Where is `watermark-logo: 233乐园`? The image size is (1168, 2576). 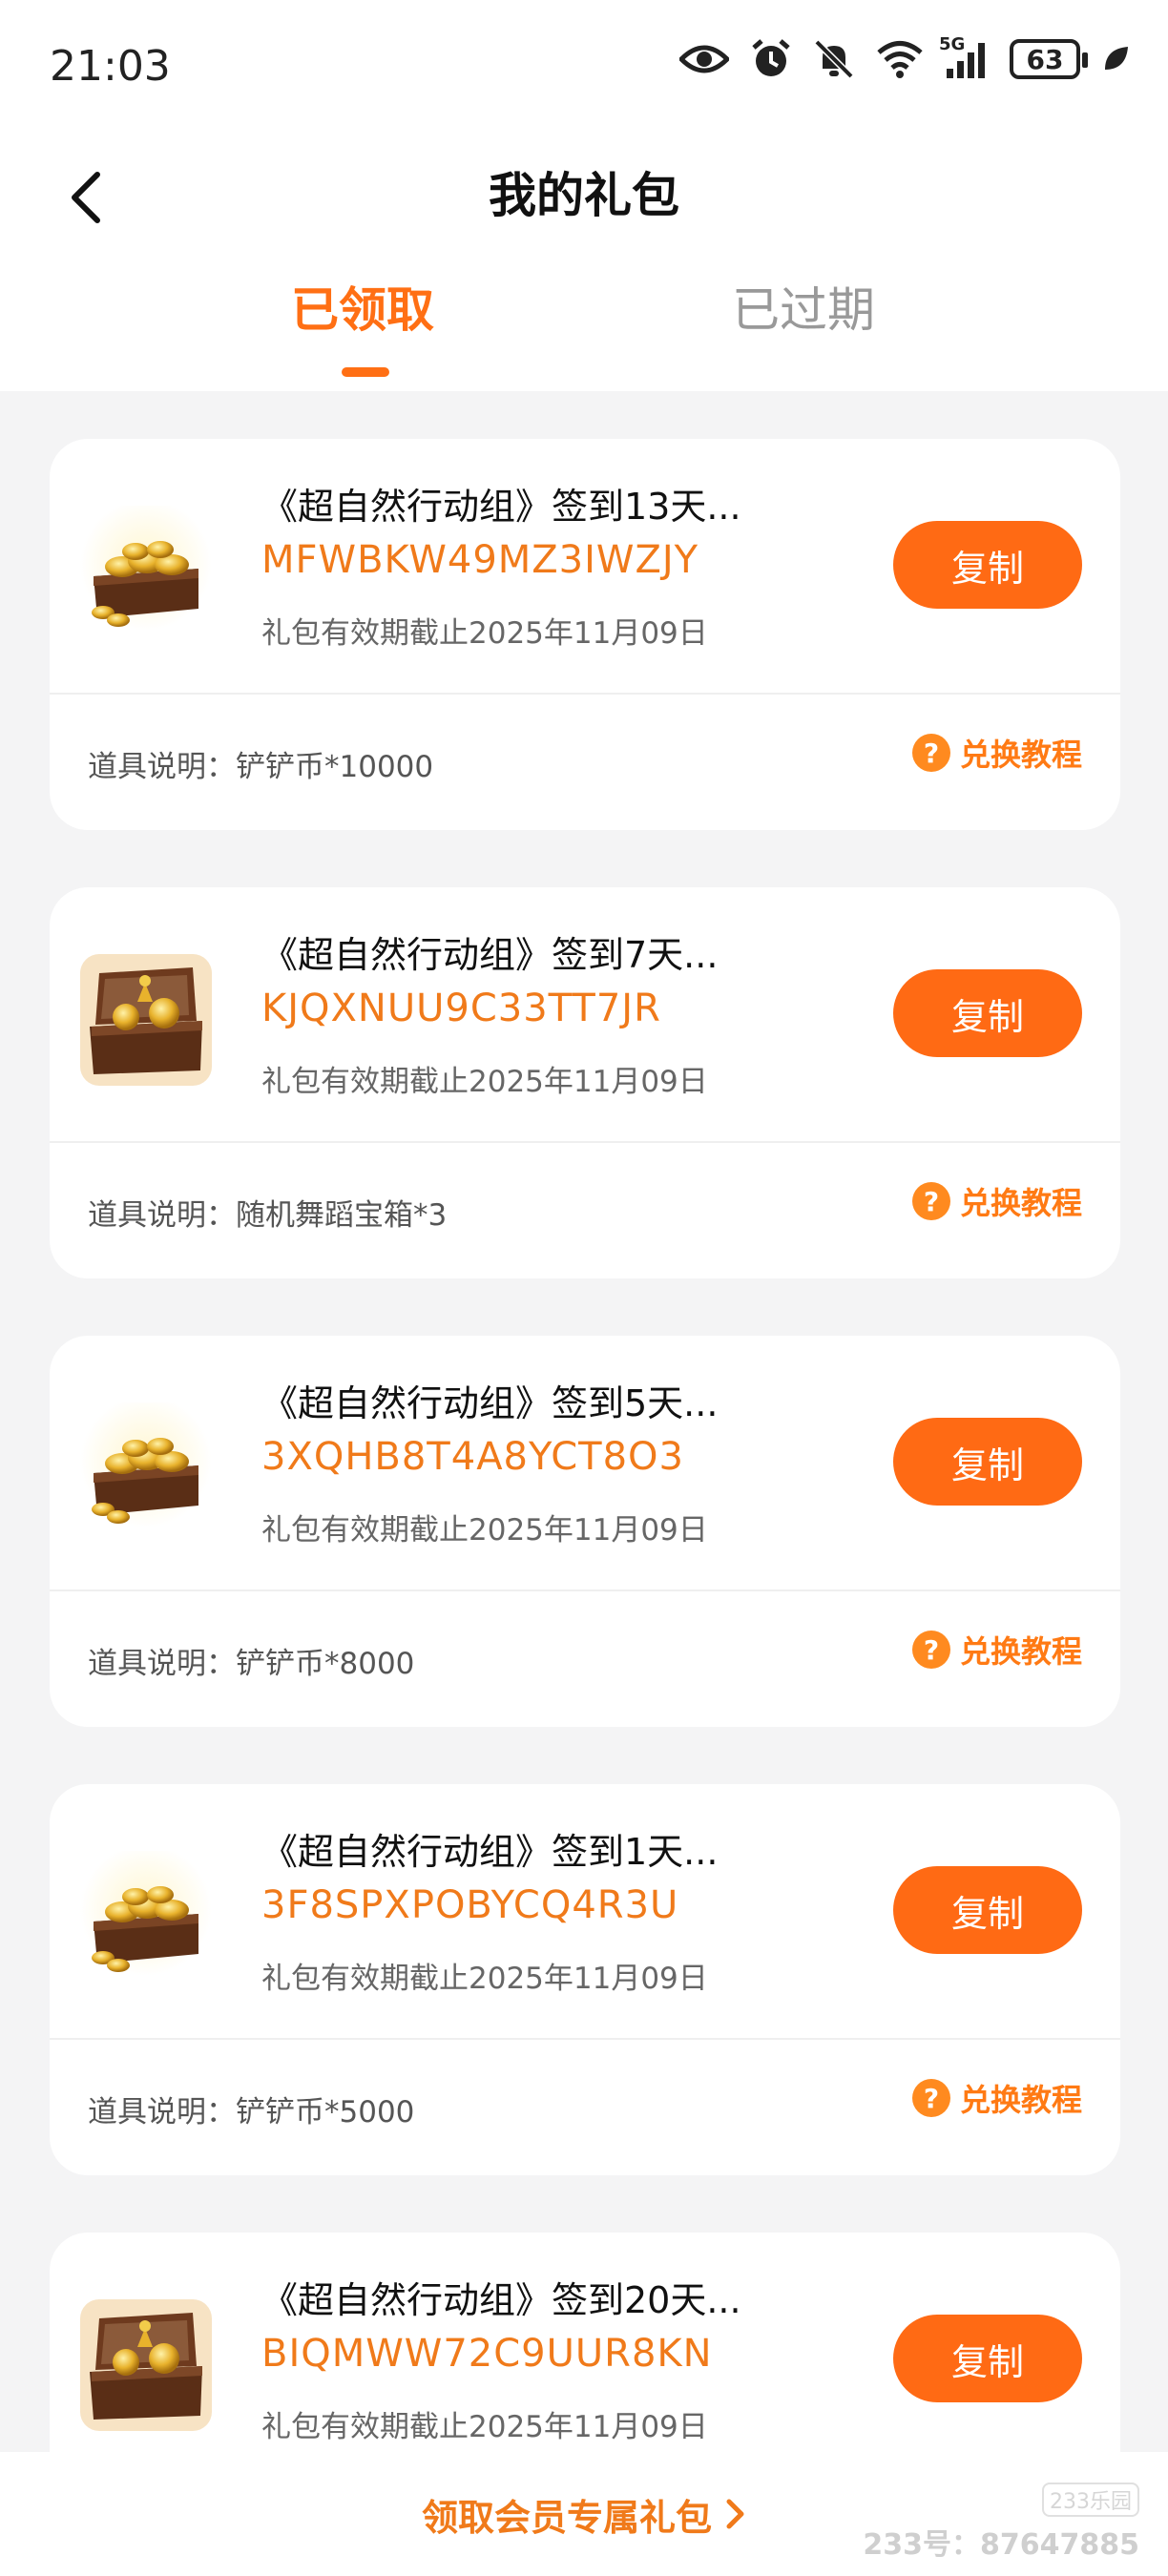 watermark-logo: 233乐园 is located at coordinates (1090, 2500).